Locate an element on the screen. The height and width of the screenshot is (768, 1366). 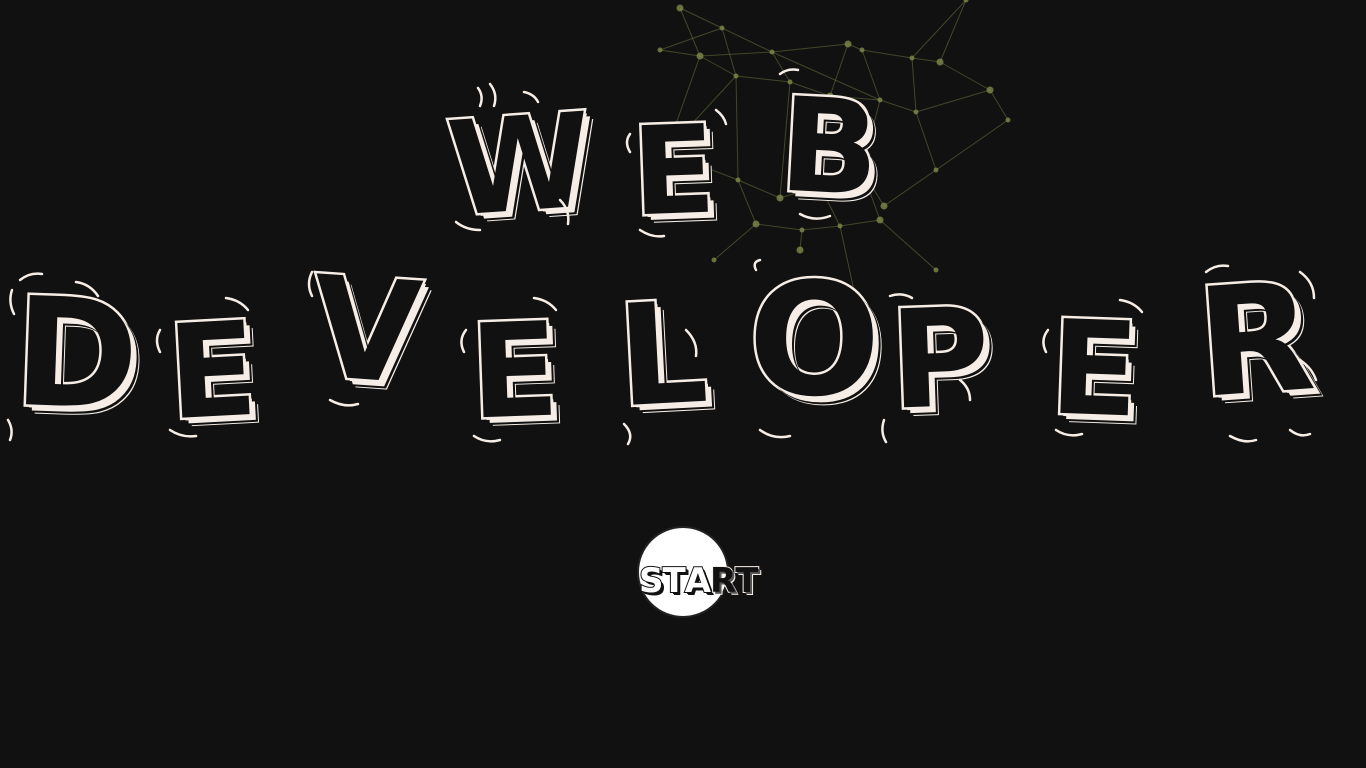
start-letter: S is located at coordinates (651, 581).